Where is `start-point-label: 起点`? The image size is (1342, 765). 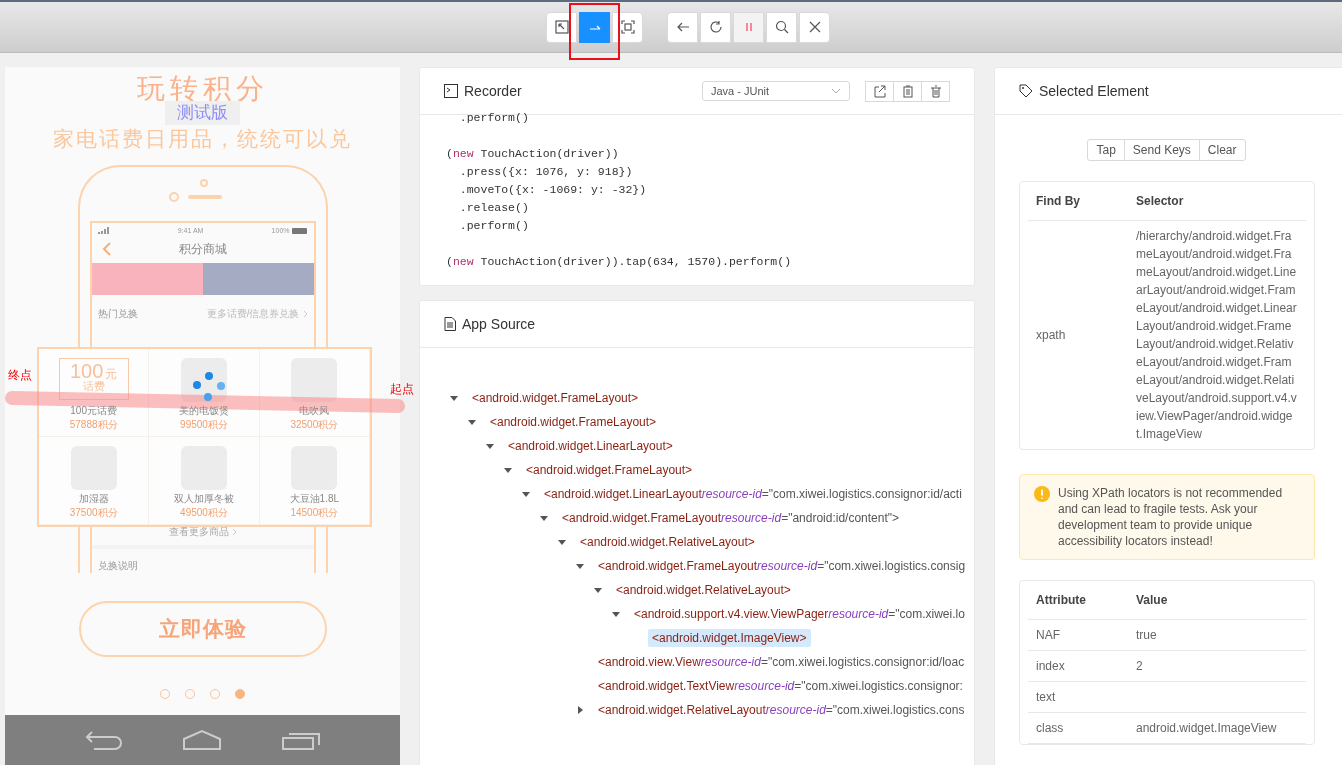 start-point-label: 起点 is located at coordinates (402, 389).